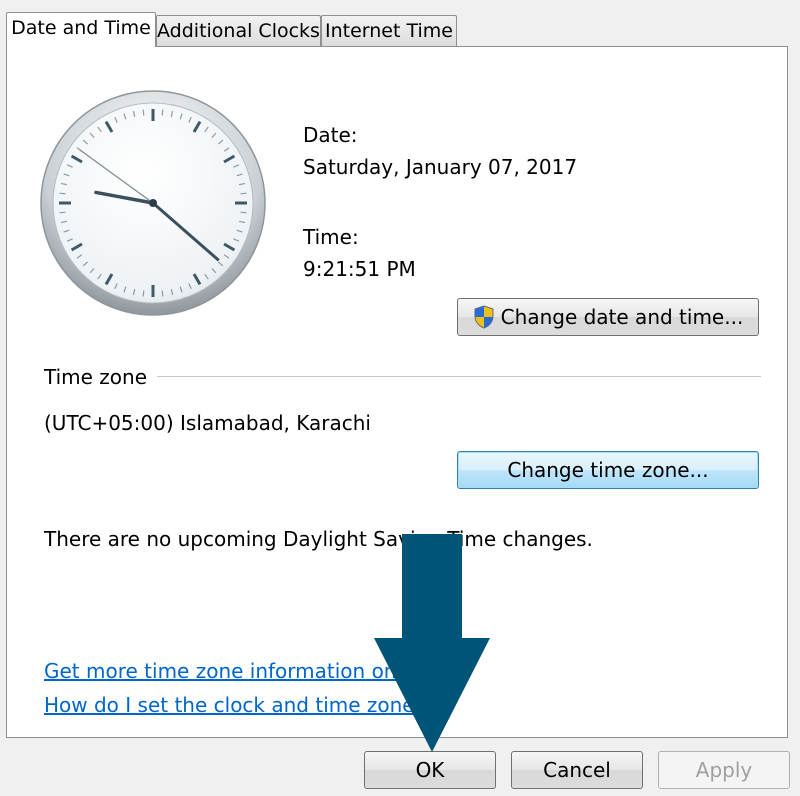 This screenshot has width=800, height=796. What do you see at coordinates (331, 237) in the screenshot?
I see `time-label: Time:` at bounding box center [331, 237].